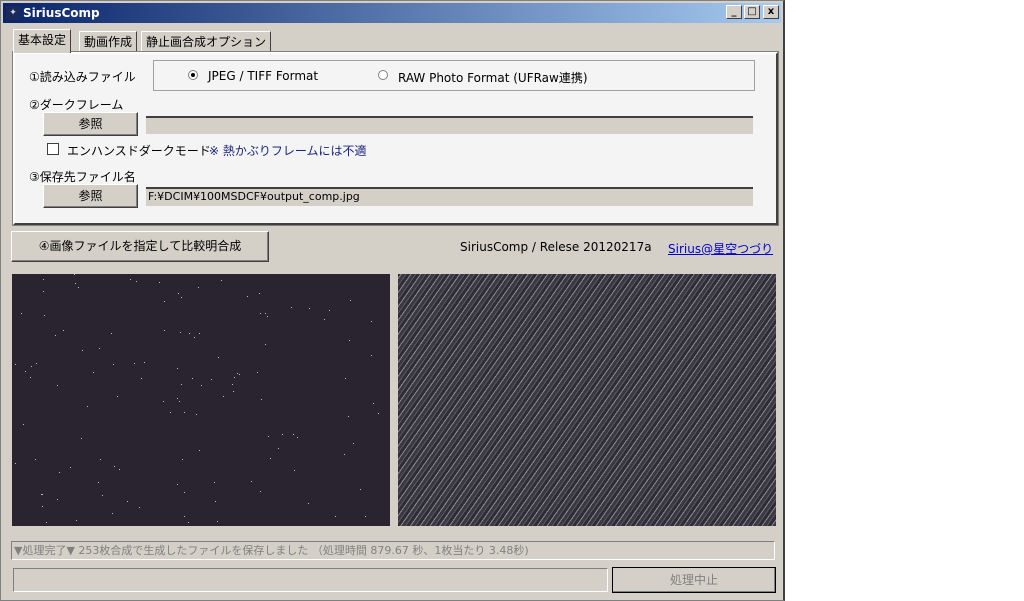  Describe the element at coordinates (42, 41) in the screenshot. I see `tab-basic-settings: 基本設定` at that location.